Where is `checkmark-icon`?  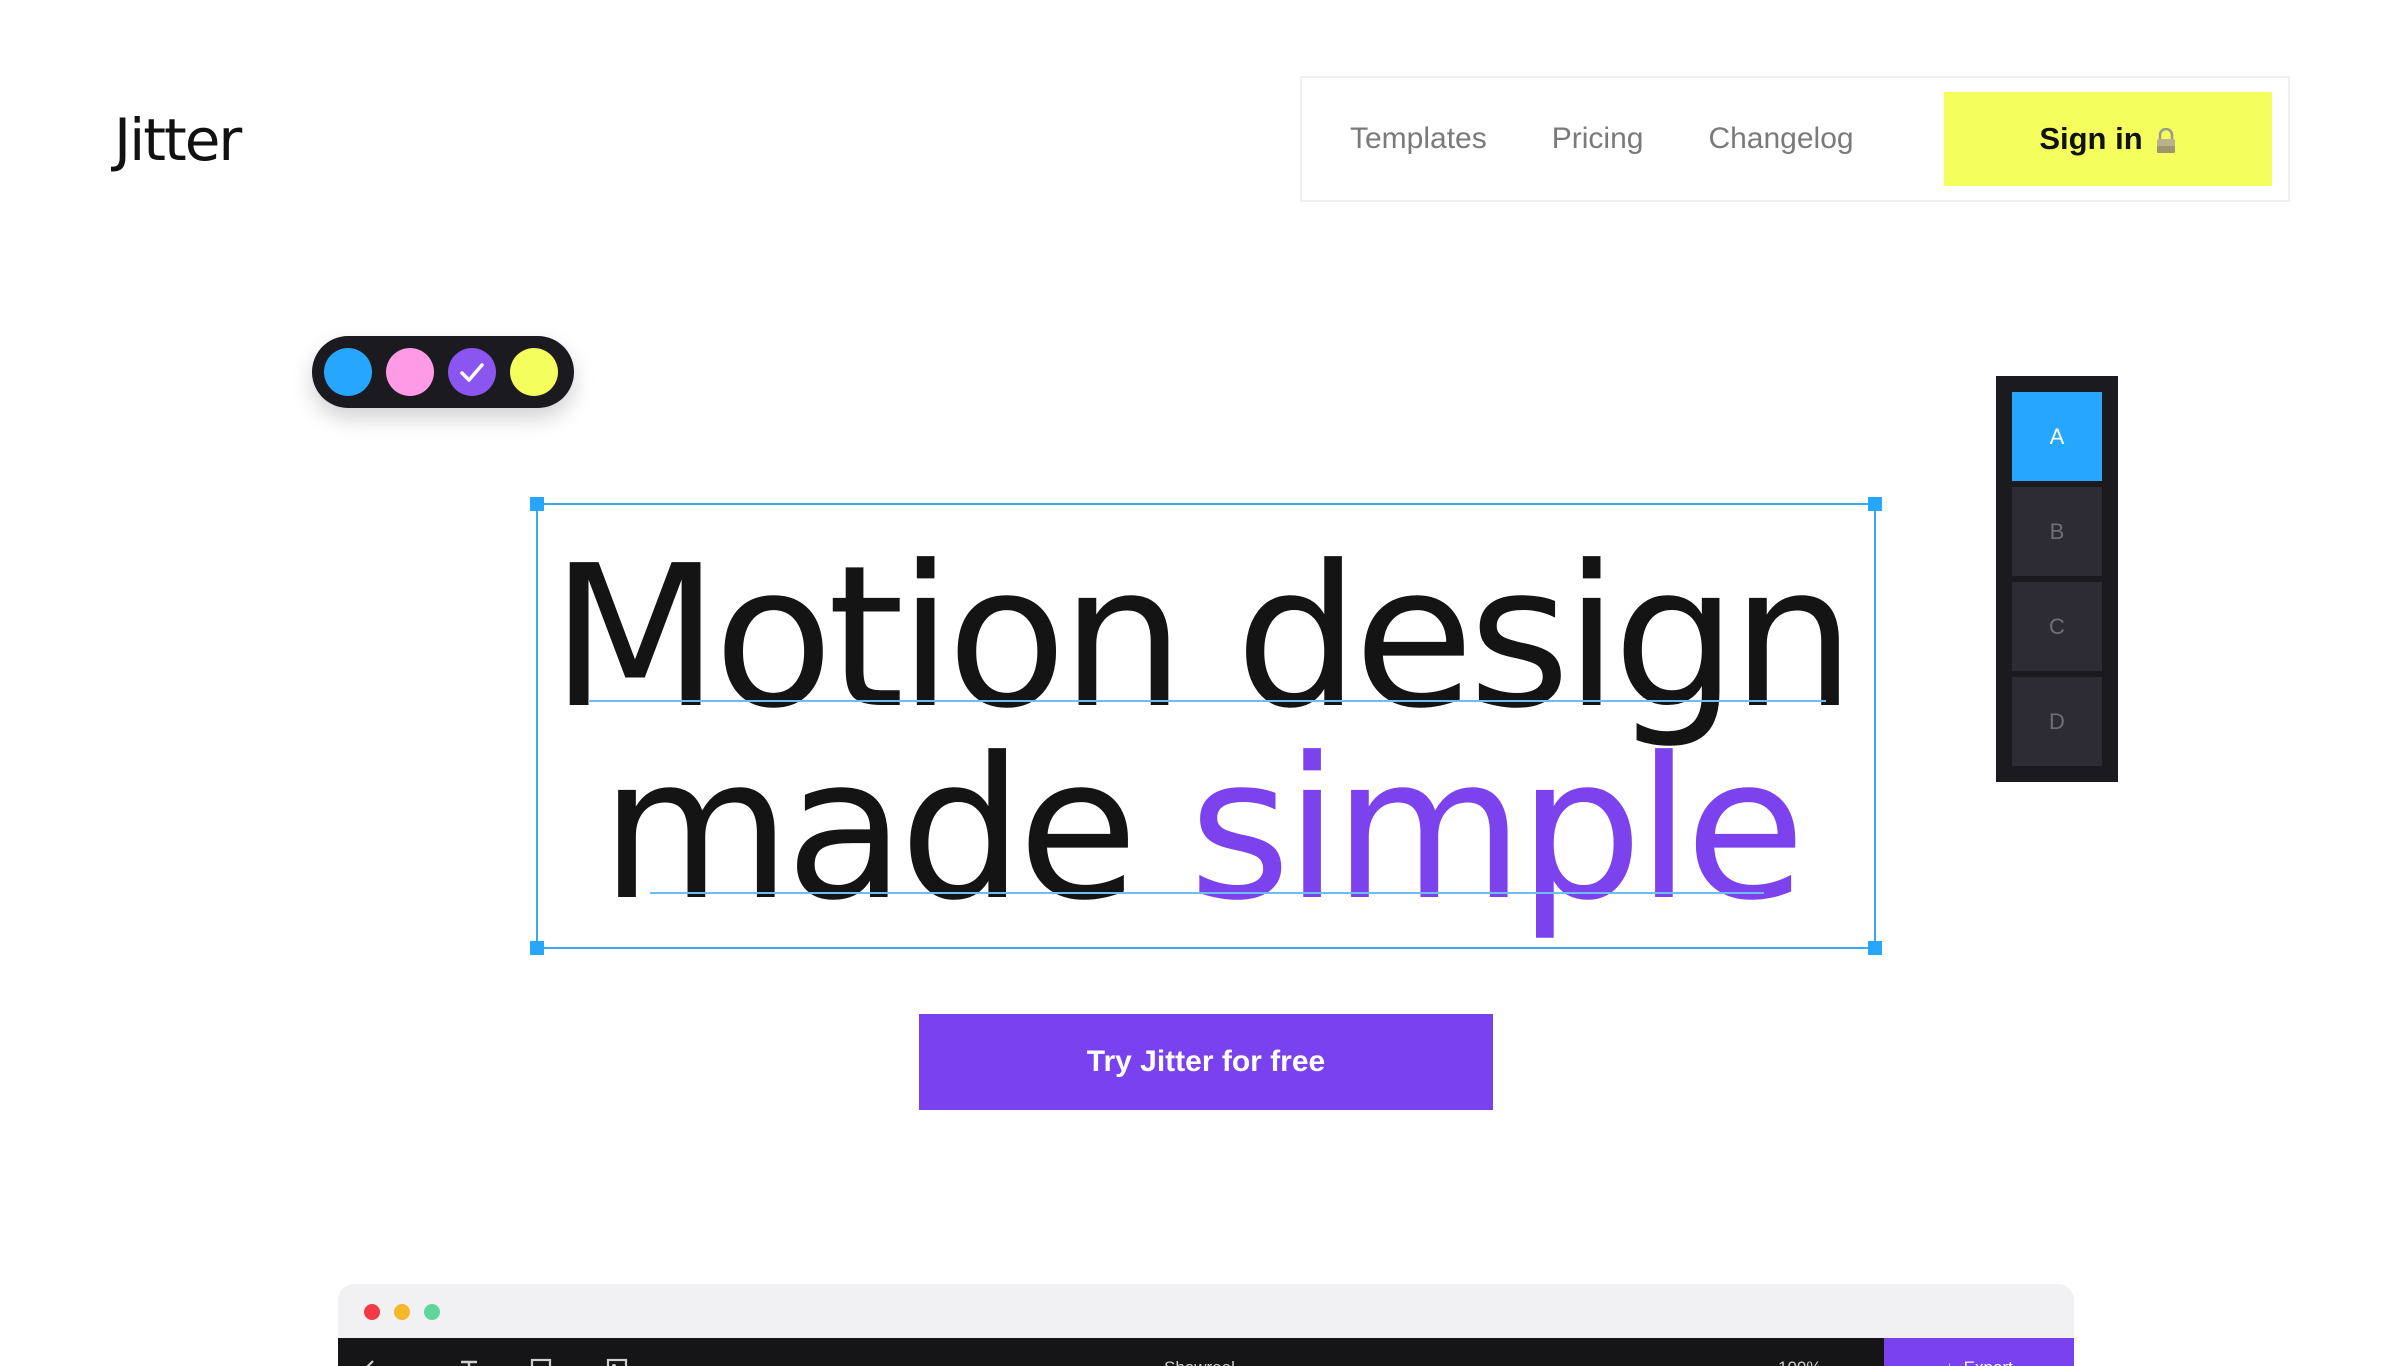
checkmark-icon is located at coordinates (472, 372).